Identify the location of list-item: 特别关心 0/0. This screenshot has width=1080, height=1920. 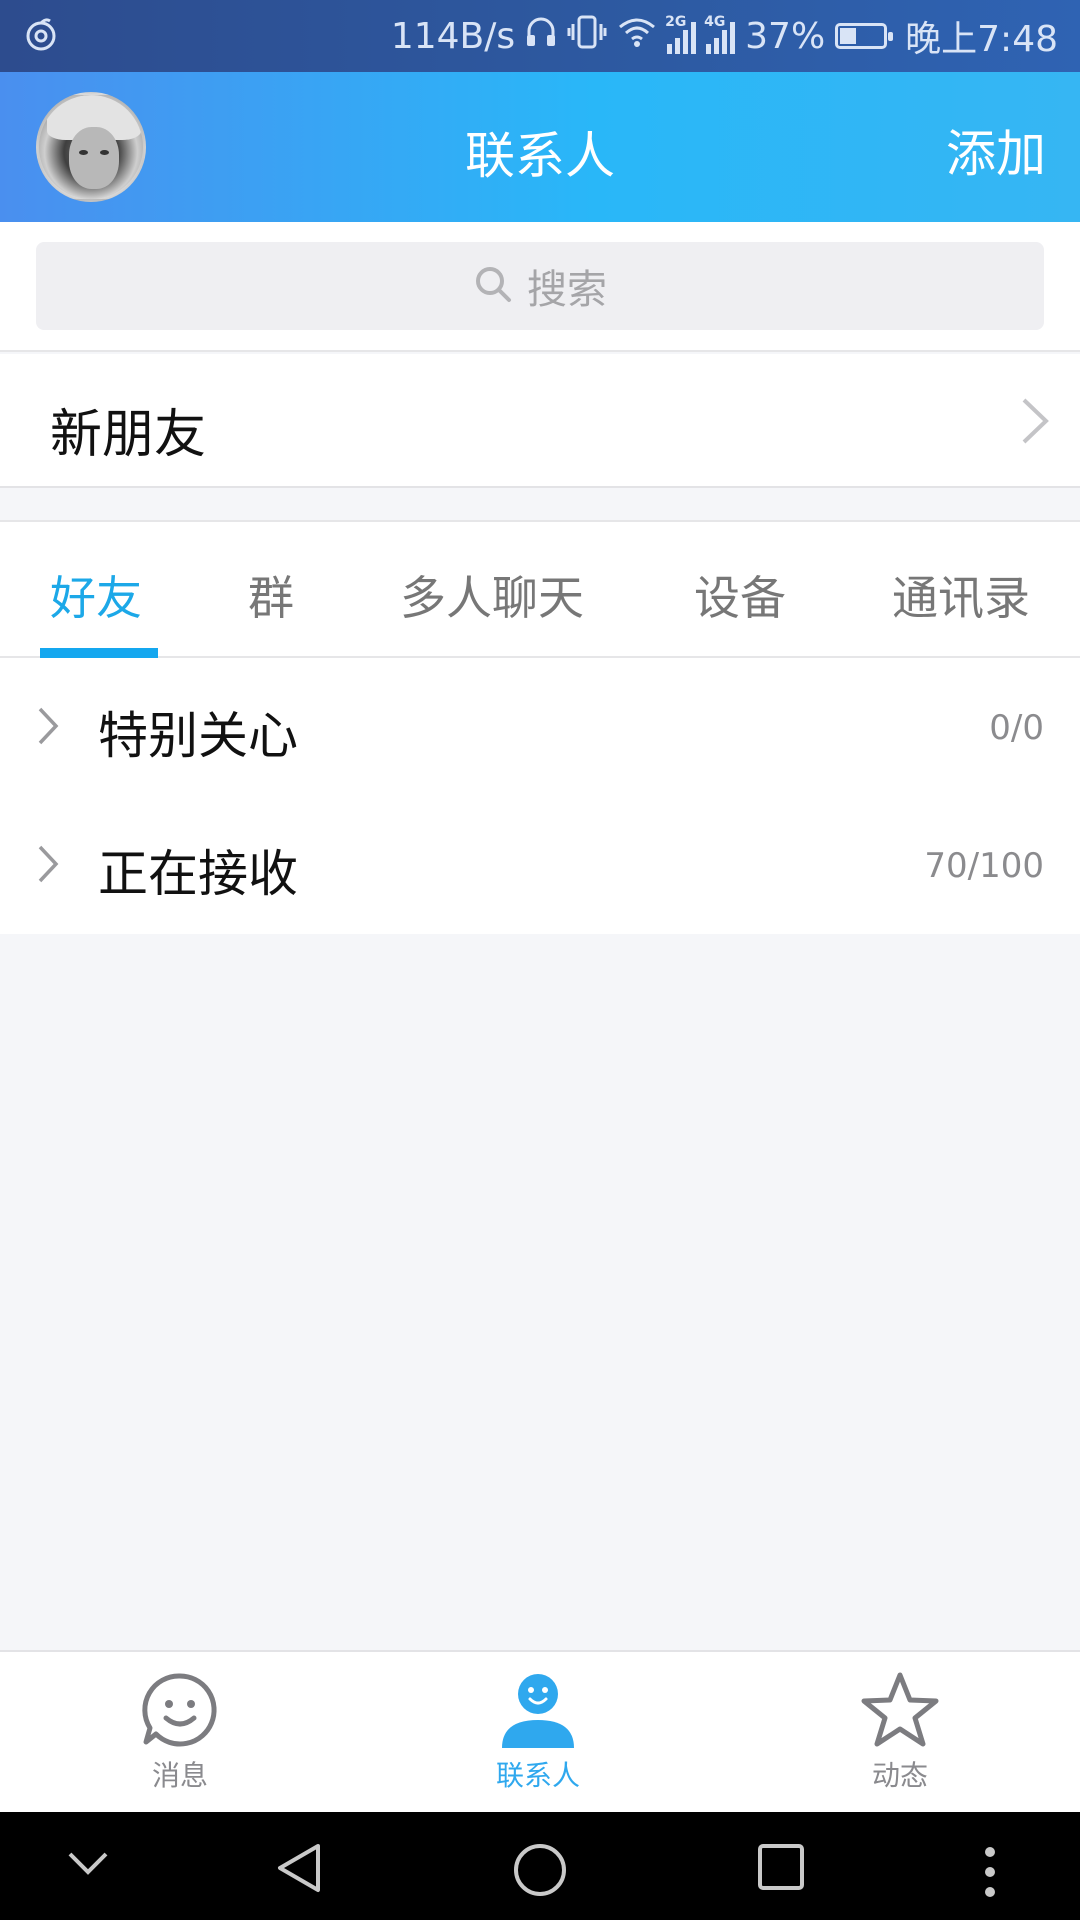
(540, 726).